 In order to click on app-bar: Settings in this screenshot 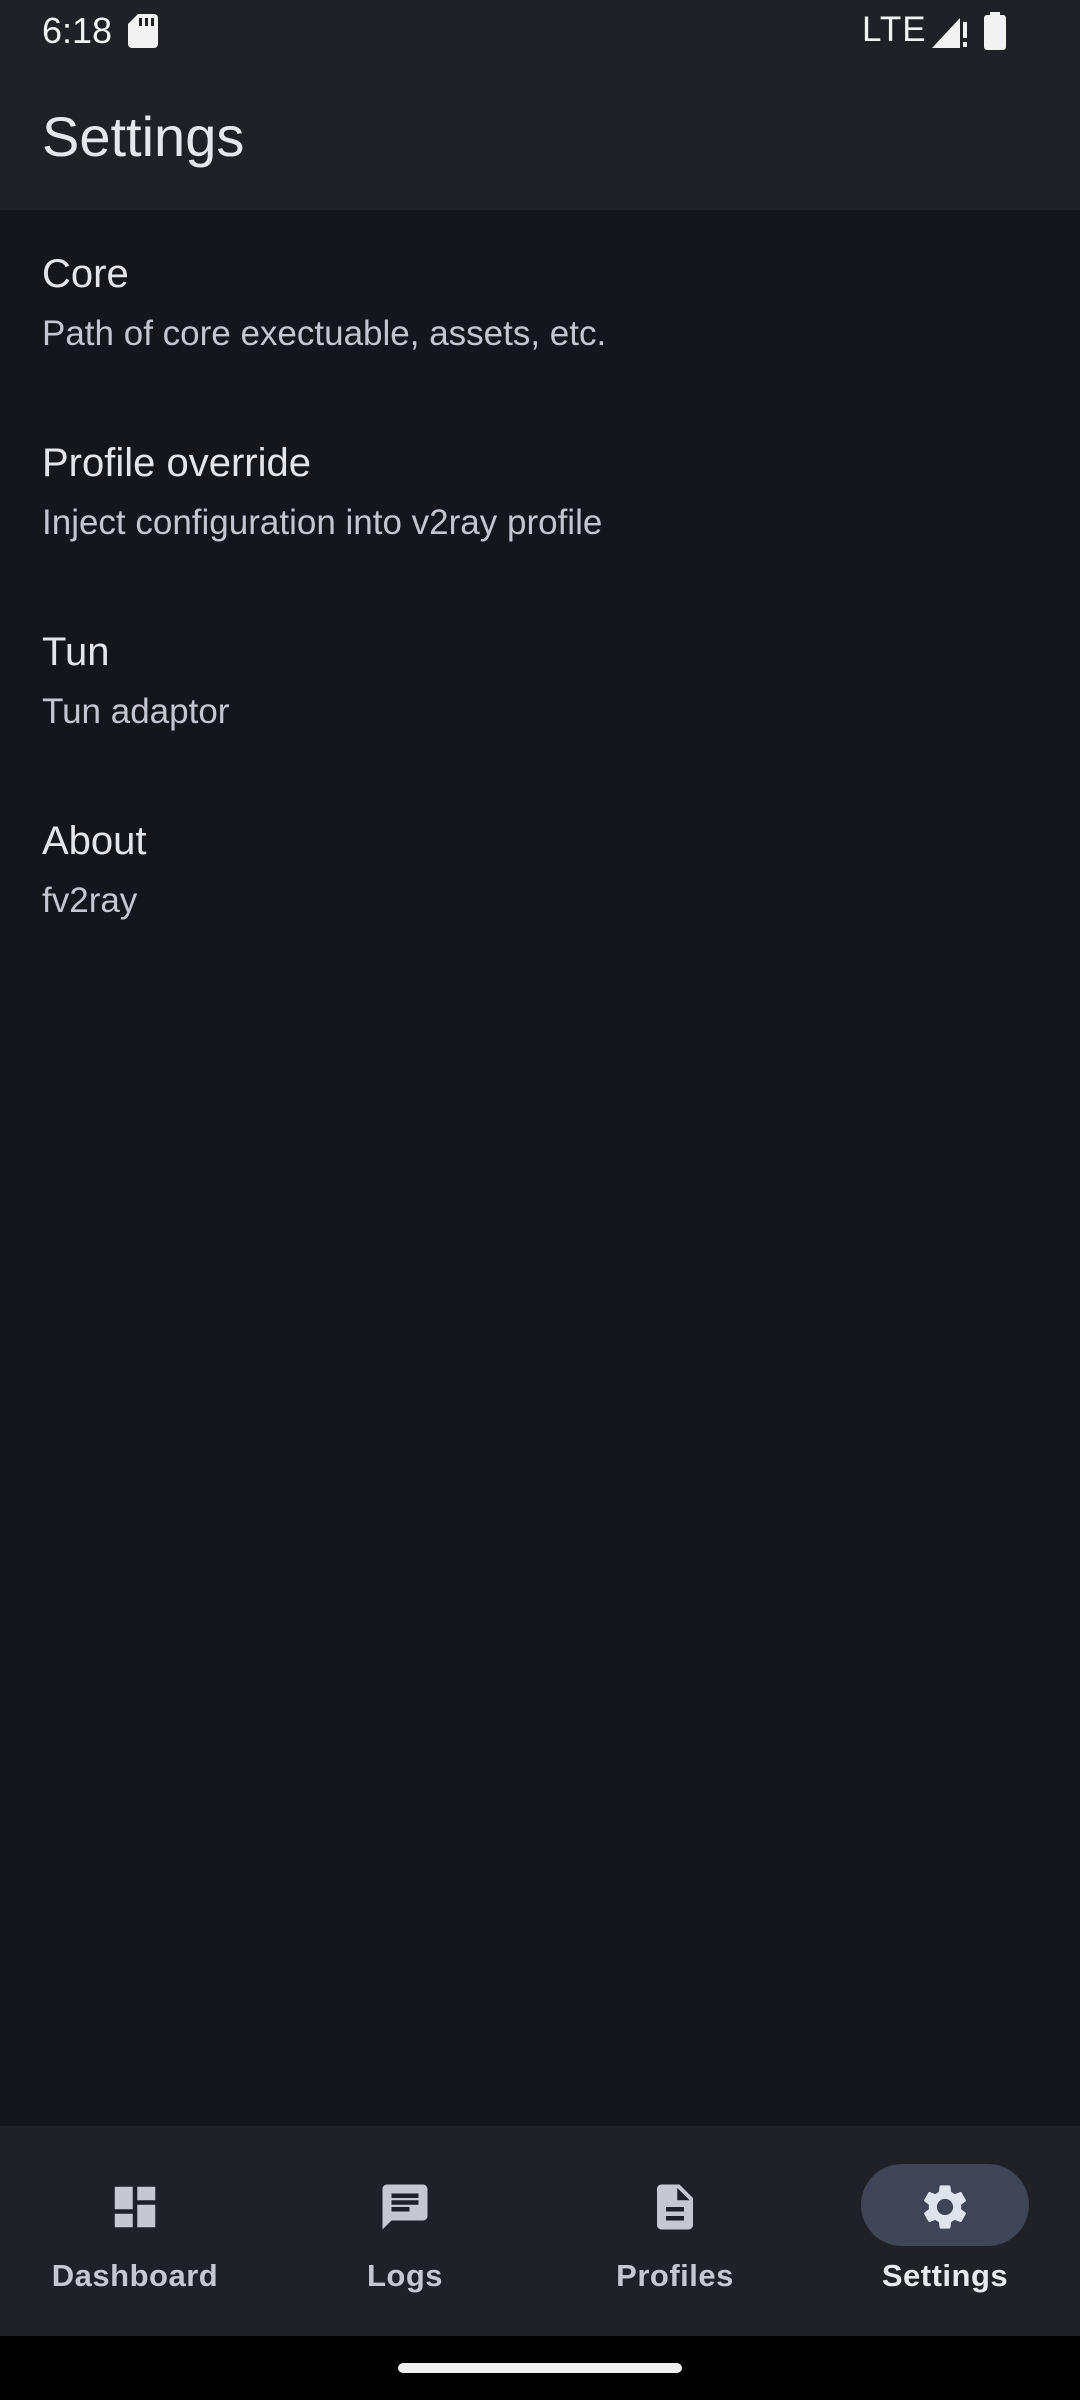, I will do `click(540, 136)`.